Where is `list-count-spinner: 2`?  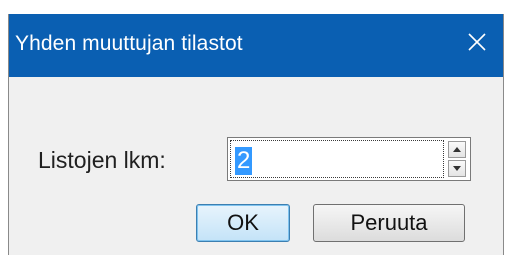
list-count-spinner: 2 is located at coordinates (349, 159).